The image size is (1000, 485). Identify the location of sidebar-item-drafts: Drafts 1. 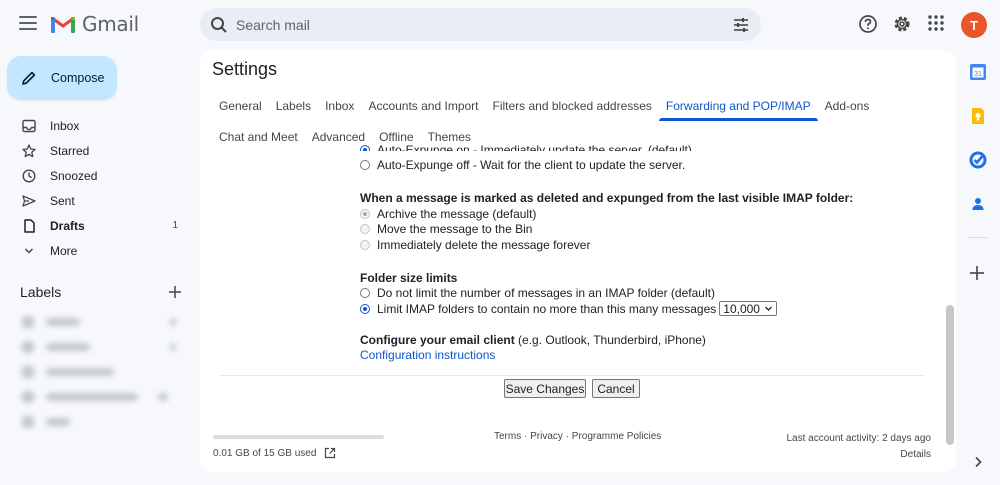
(95, 225).